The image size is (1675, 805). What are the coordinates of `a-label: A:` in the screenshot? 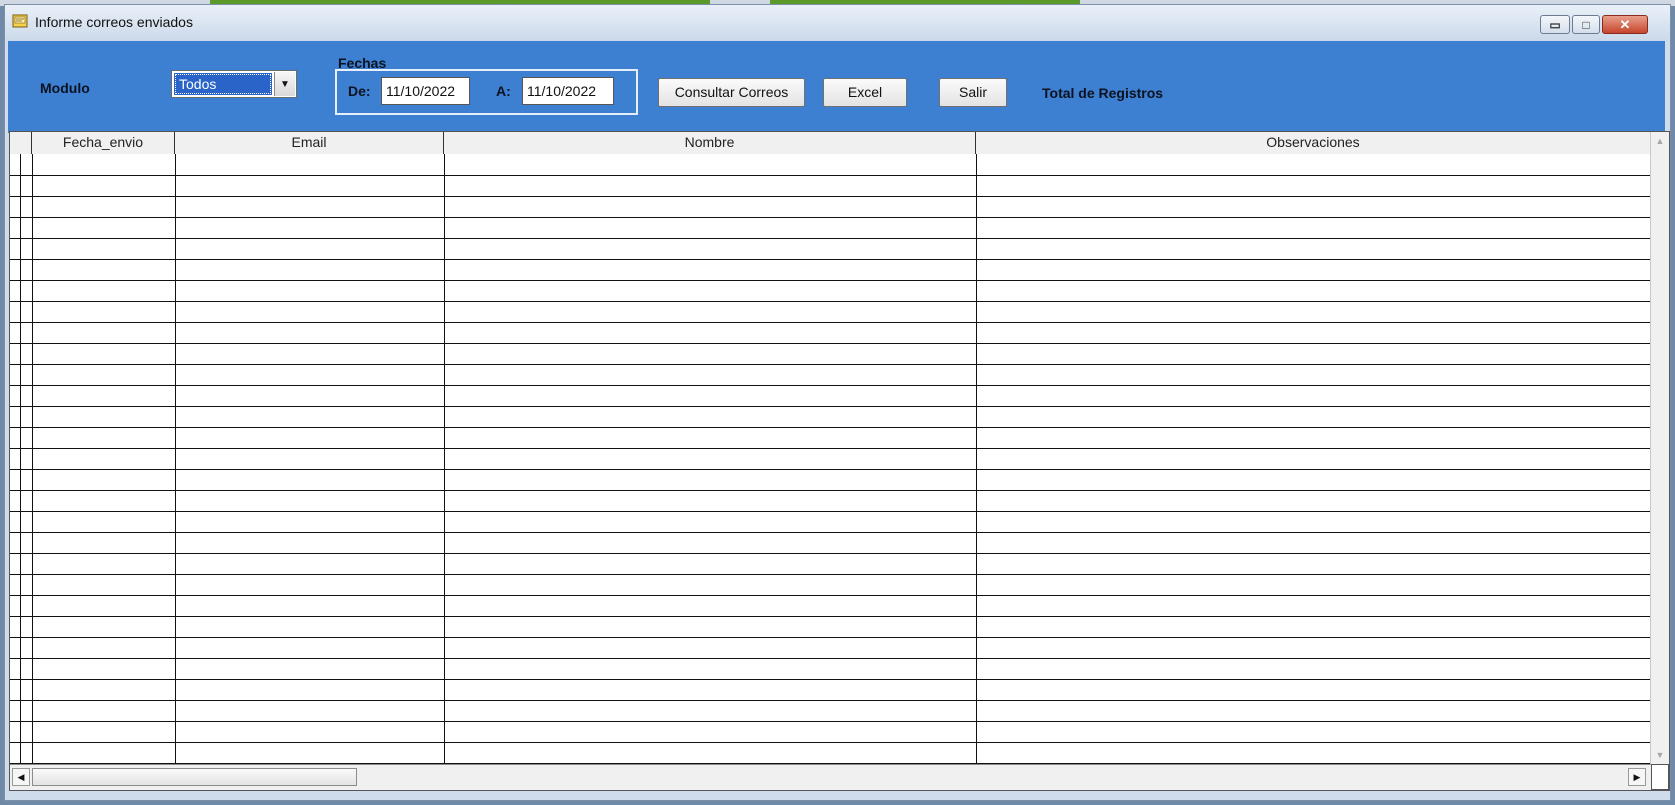 It's located at (503, 91).